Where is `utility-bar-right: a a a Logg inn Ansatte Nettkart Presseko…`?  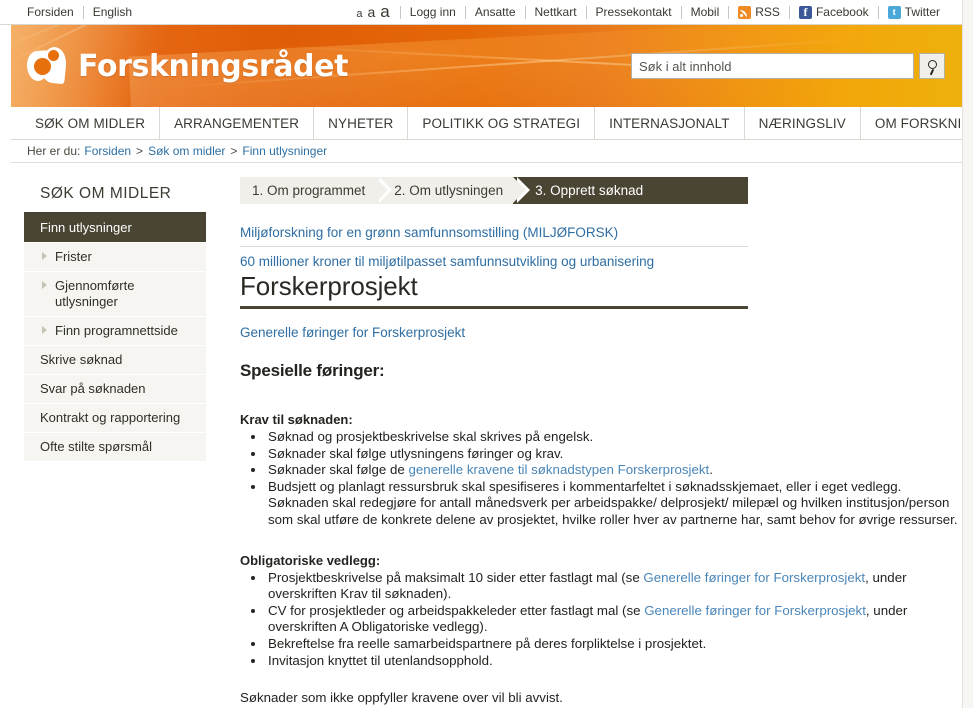
utility-bar-right: a a a Logg inn Ansatte Nettkart Presseko… is located at coordinates (652, 12).